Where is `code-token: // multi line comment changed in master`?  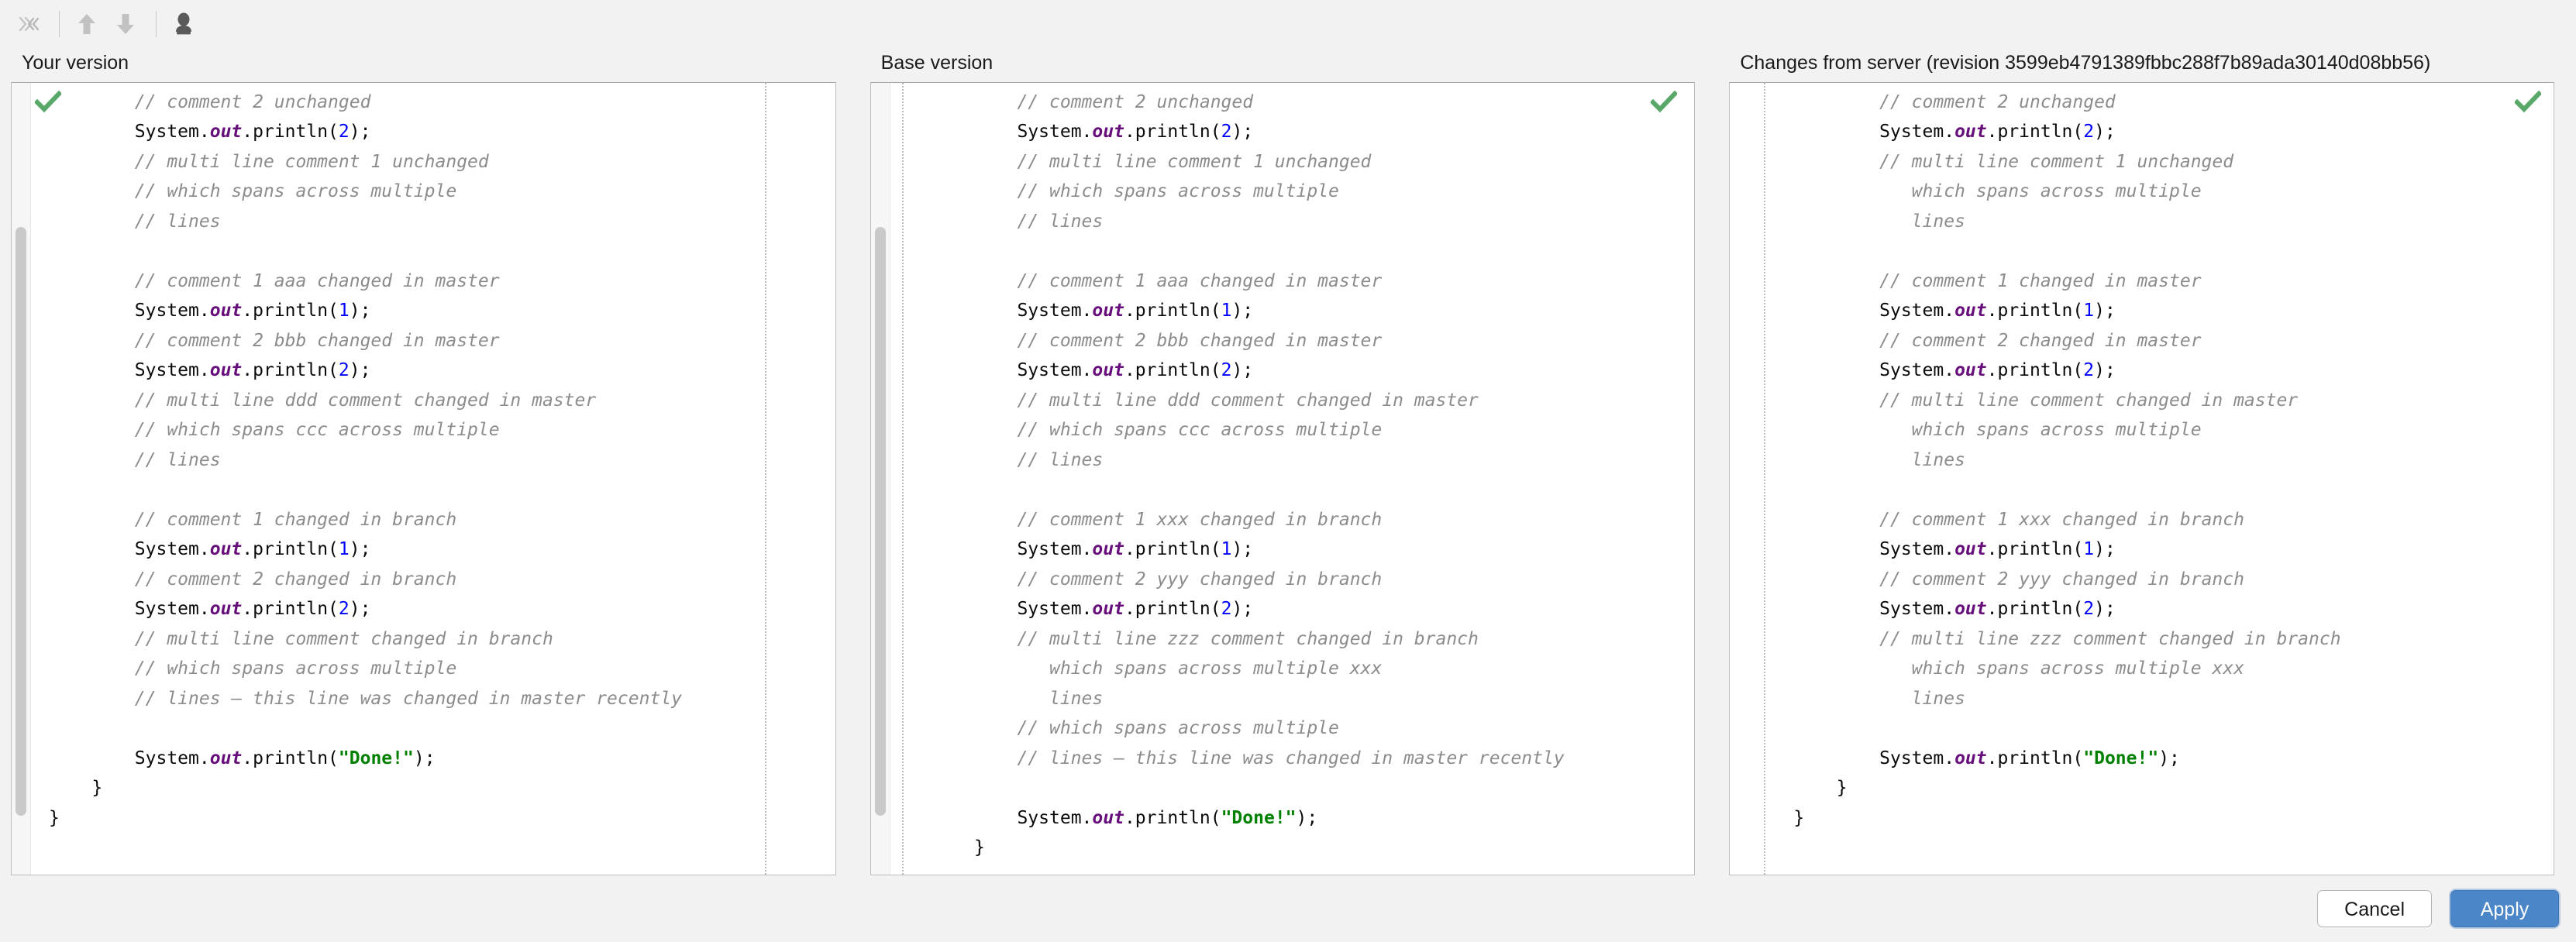 code-token: // multi line comment changed in master is located at coordinates (2046, 401).